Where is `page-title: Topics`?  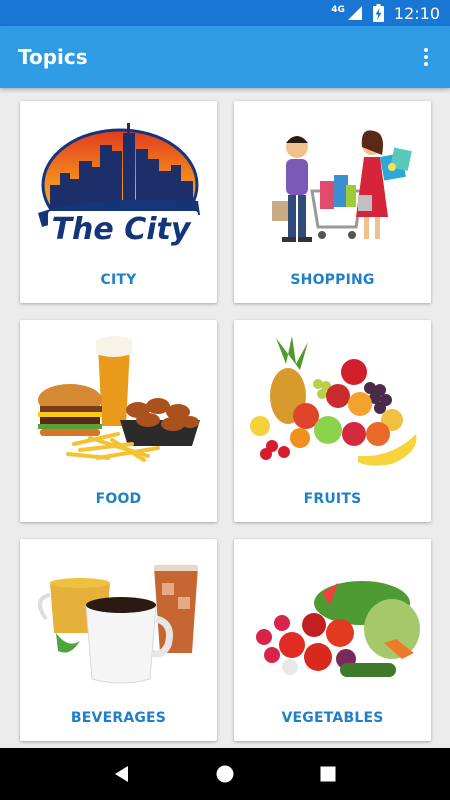
page-title: Topics is located at coordinates (53, 57).